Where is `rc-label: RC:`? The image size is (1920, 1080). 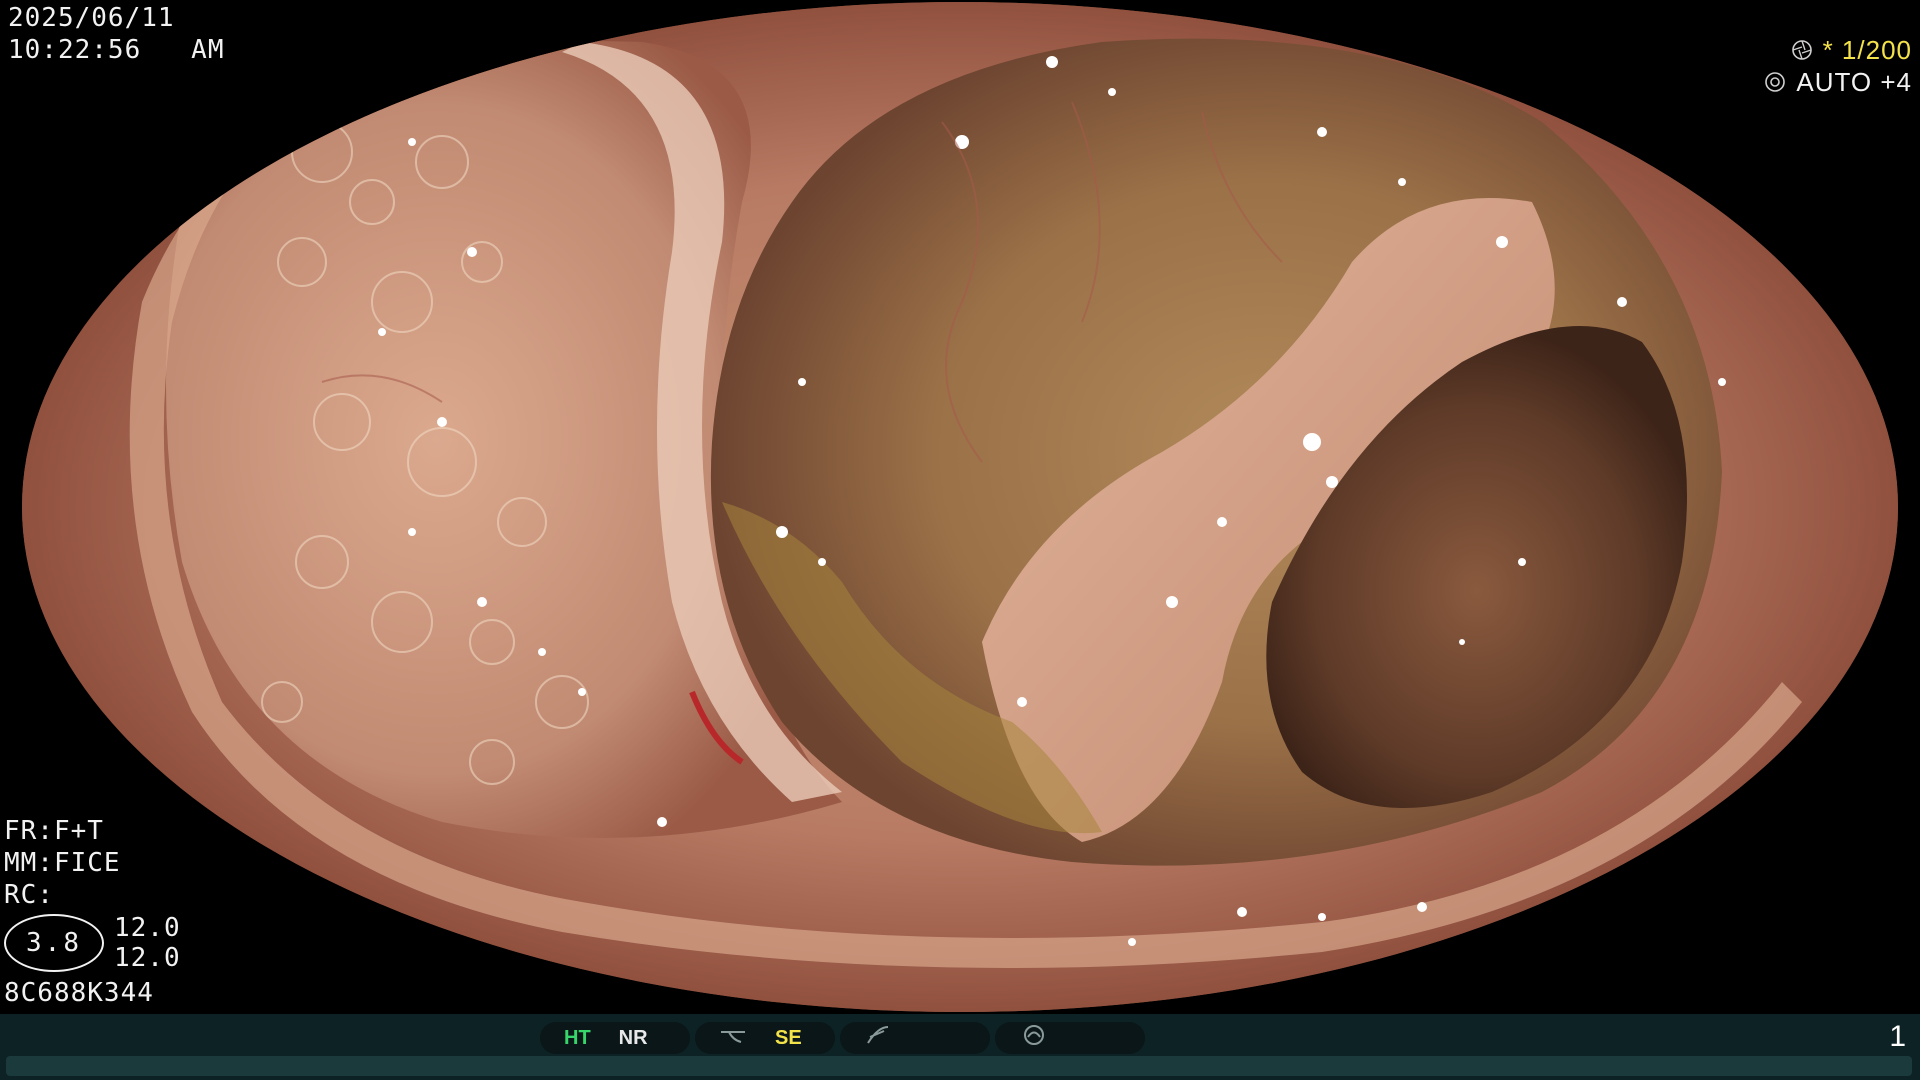
rc-label: RC: is located at coordinates (29, 895).